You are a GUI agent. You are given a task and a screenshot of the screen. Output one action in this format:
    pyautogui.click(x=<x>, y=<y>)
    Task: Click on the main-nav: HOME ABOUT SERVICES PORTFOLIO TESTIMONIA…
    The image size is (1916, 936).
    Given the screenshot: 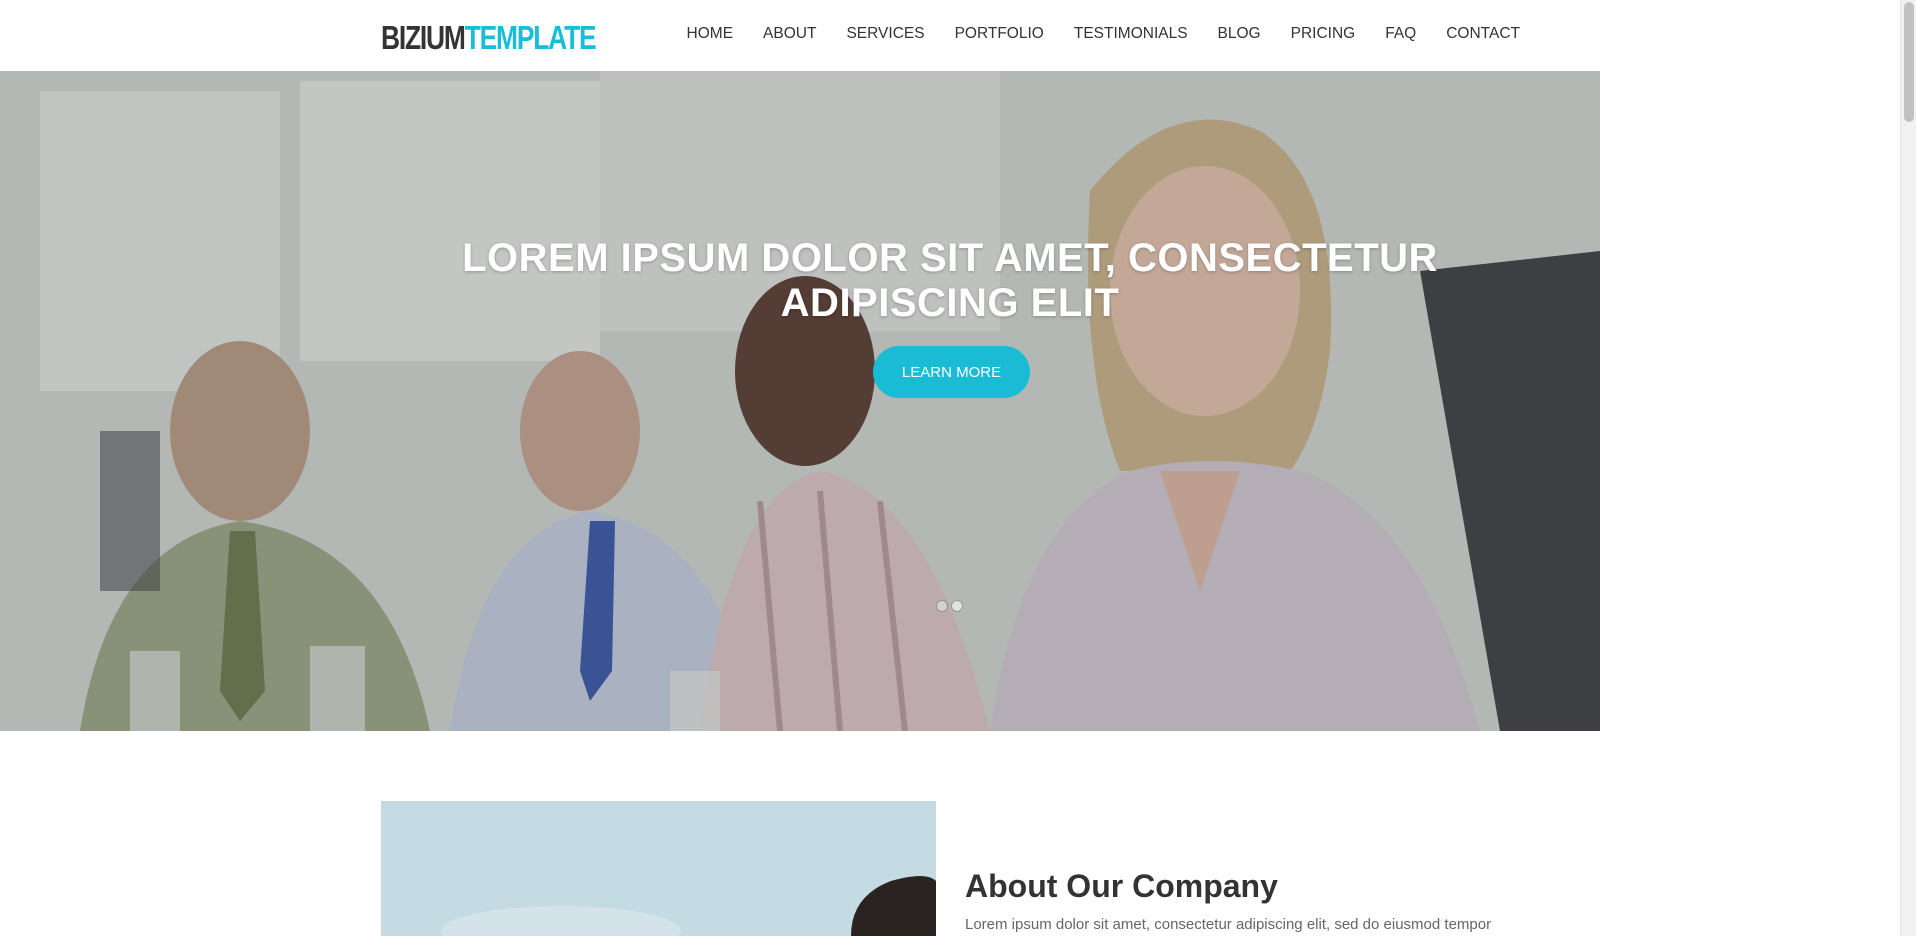 What is the action you would take?
    pyautogui.click(x=1103, y=34)
    